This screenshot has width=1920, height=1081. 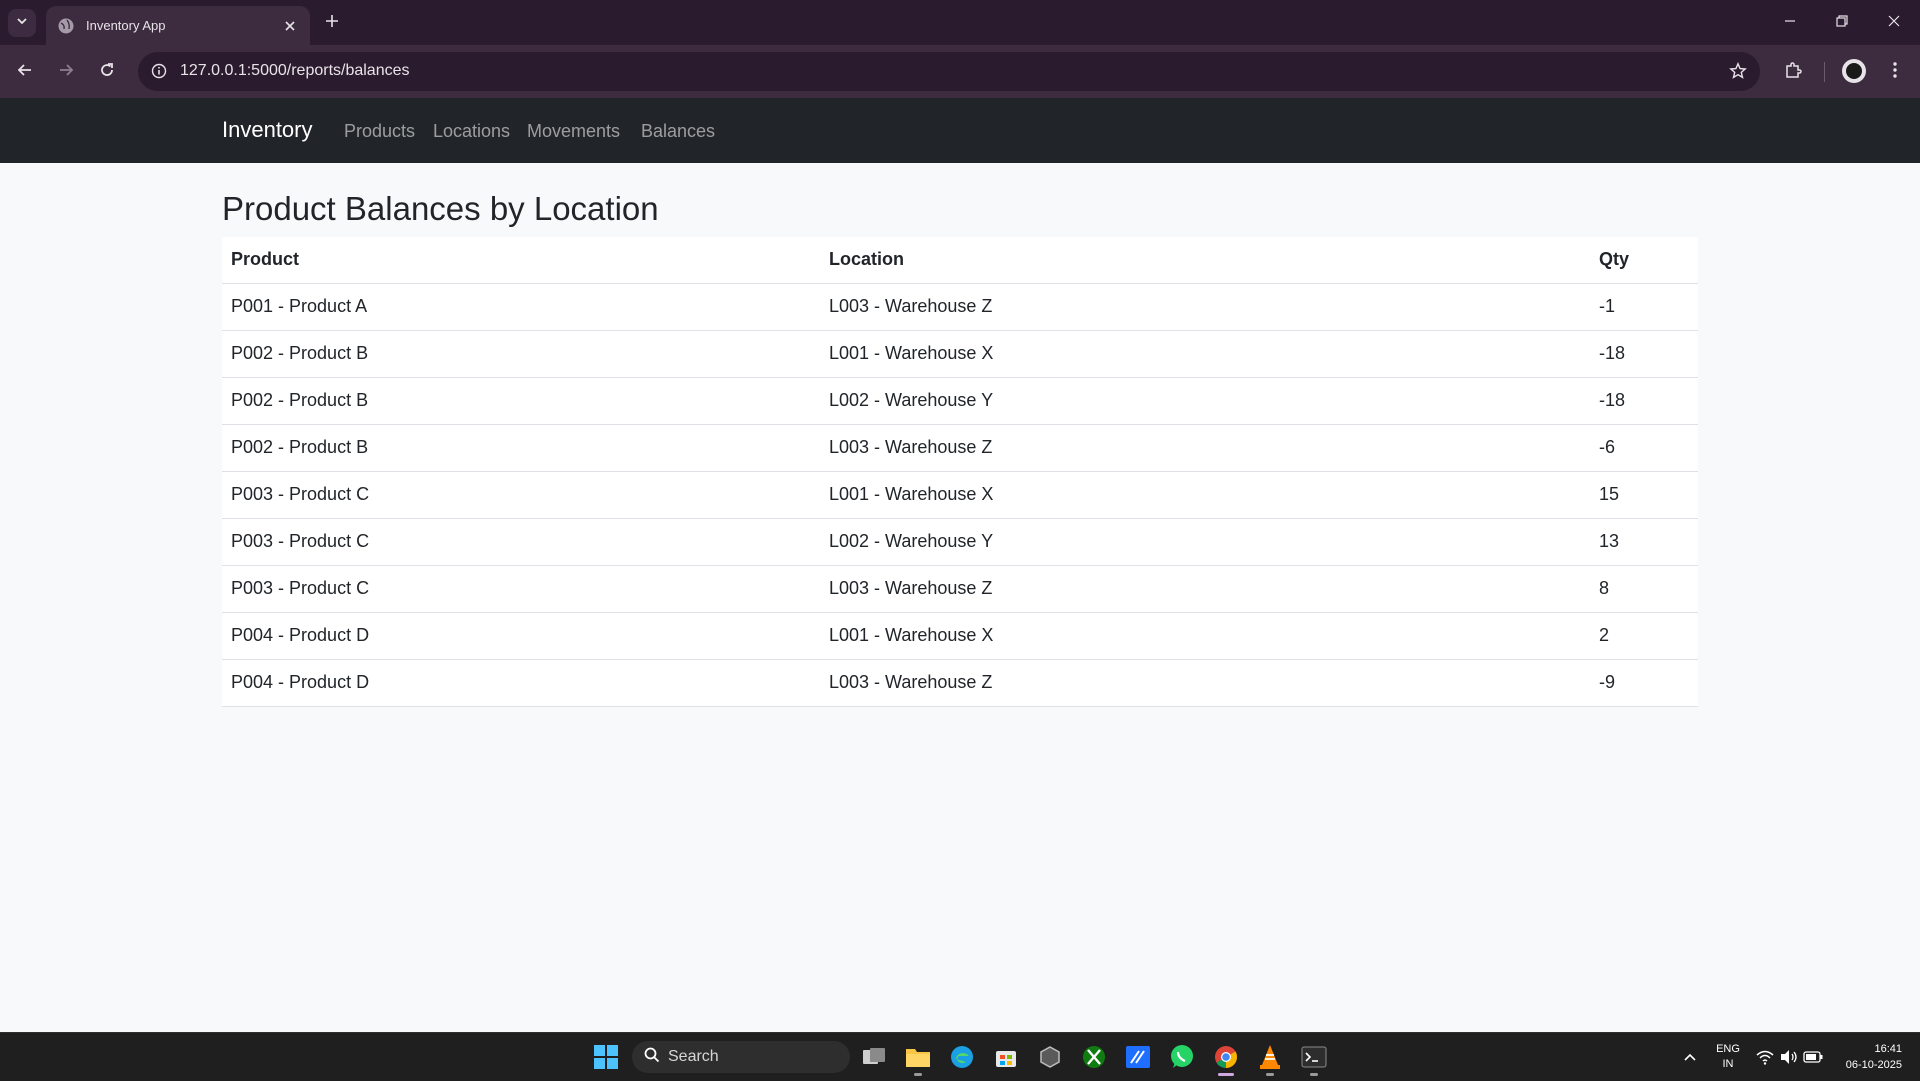 I want to click on forward-button, so click(x=66, y=72).